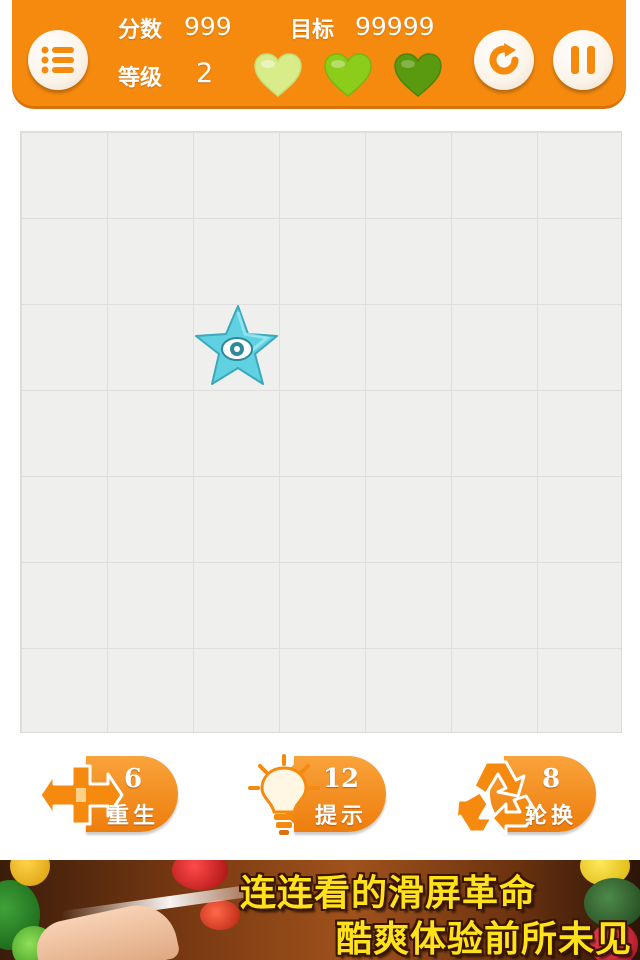  I want to click on strawberry-fruit, so click(200, 875).